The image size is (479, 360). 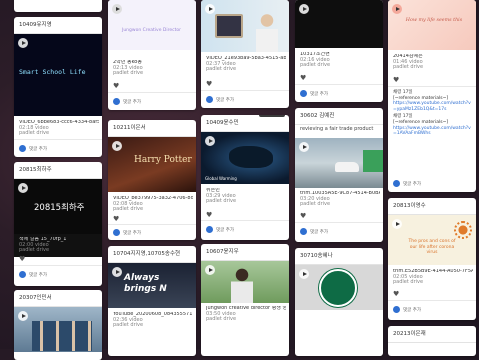 I want to click on video-thumbnail: Global Warming, so click(x=245, y=158).